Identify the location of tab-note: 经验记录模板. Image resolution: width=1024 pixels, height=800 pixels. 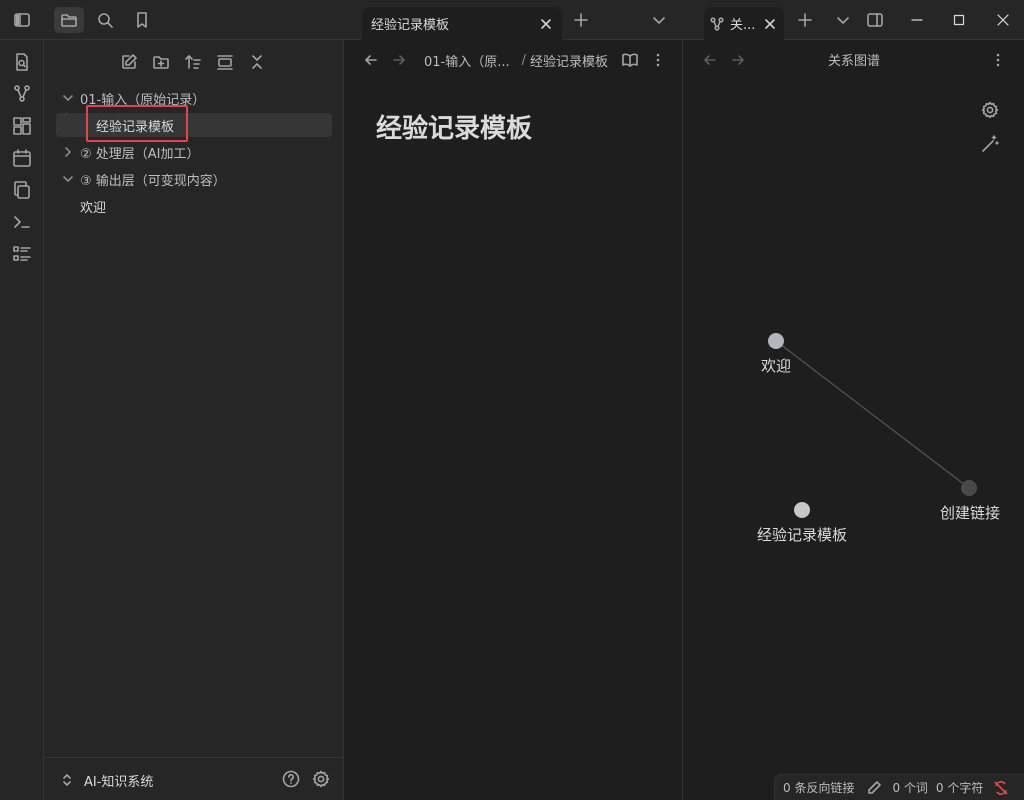
(462, 23).